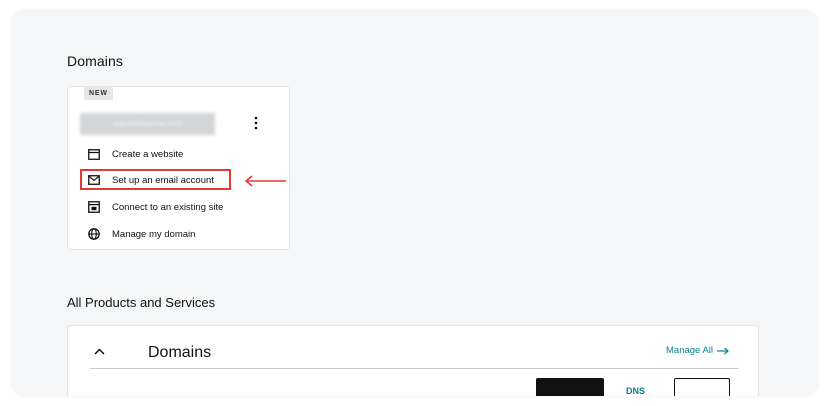 This screenshot has height=406, width=830. What do you see at coordinates (168, 207) in the screenshot?
I see `action-label: Connect to an existing site` at bounding box center [168, 207].